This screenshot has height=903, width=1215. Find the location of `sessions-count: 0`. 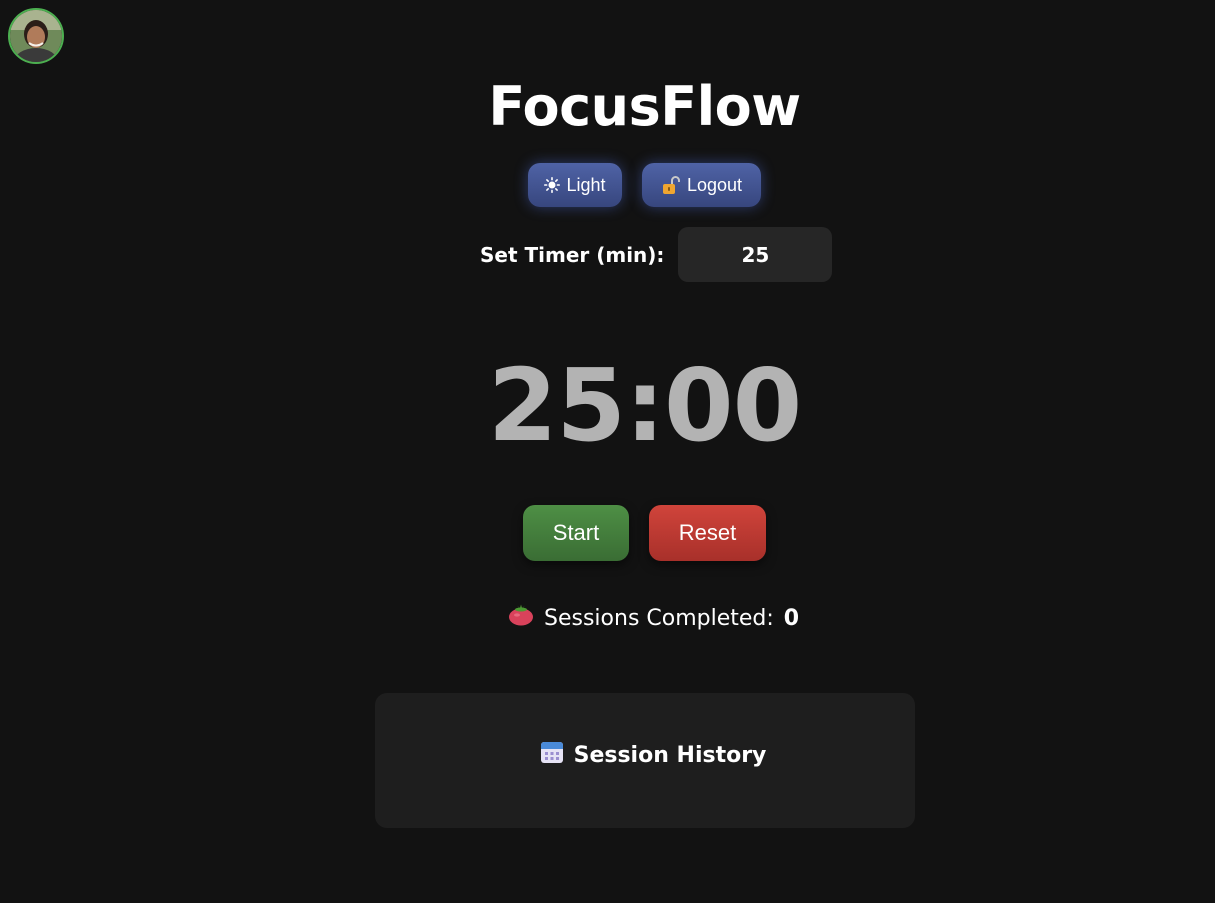

sessions-count: 0 is located at coordinates (791, 618).